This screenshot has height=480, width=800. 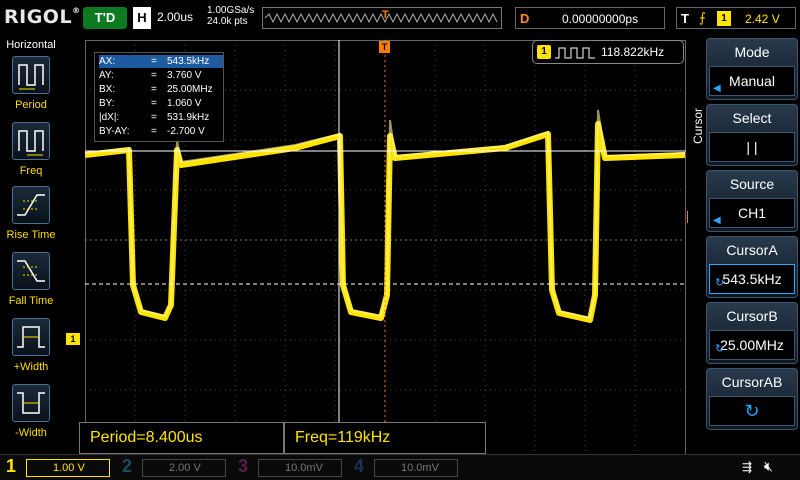 I want to click on acquisition-info: 1.00GSa/s 24.0k pts, so click(x=230, y=16).